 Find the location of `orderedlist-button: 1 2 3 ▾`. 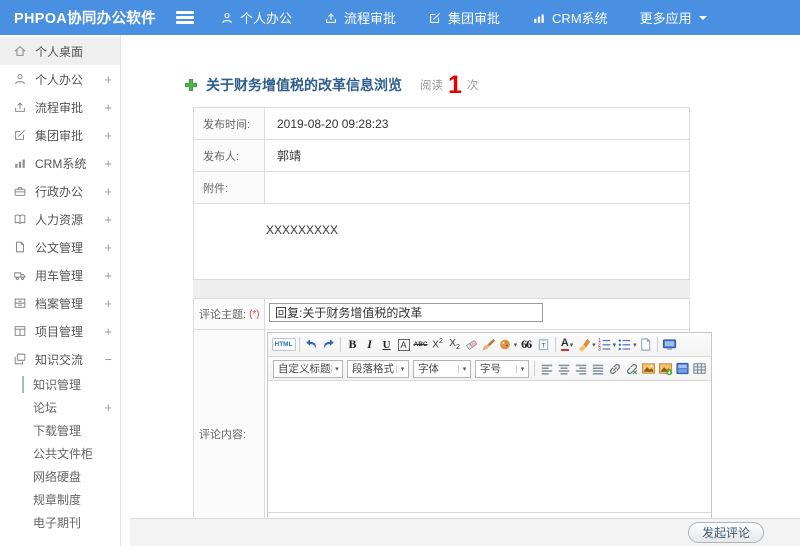

orderedlist-button: 1 2 3 ▾ is located at coordinates (607, 344).